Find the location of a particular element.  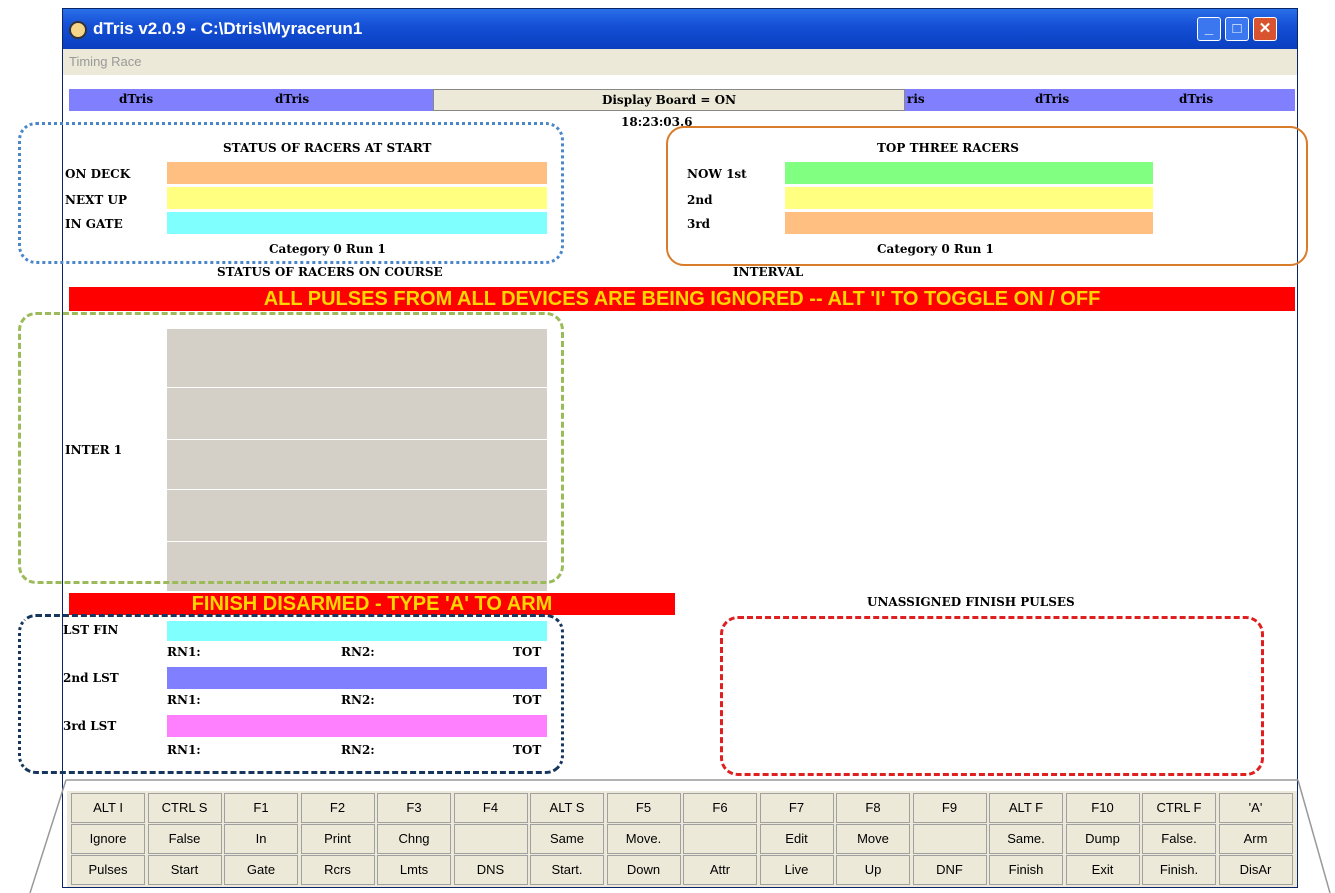

last-finish-bar is located at coordinates (357, 631).